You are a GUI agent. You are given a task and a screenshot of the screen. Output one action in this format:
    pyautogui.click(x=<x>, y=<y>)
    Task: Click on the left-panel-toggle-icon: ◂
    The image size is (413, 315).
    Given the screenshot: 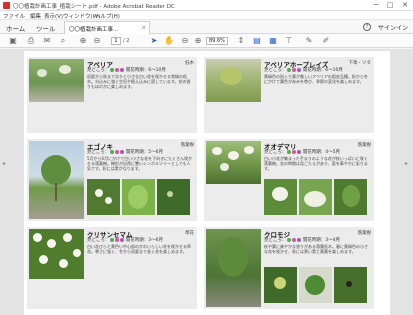 What is the action you would take?
    pyautogui.click(x=3, y=163)
    